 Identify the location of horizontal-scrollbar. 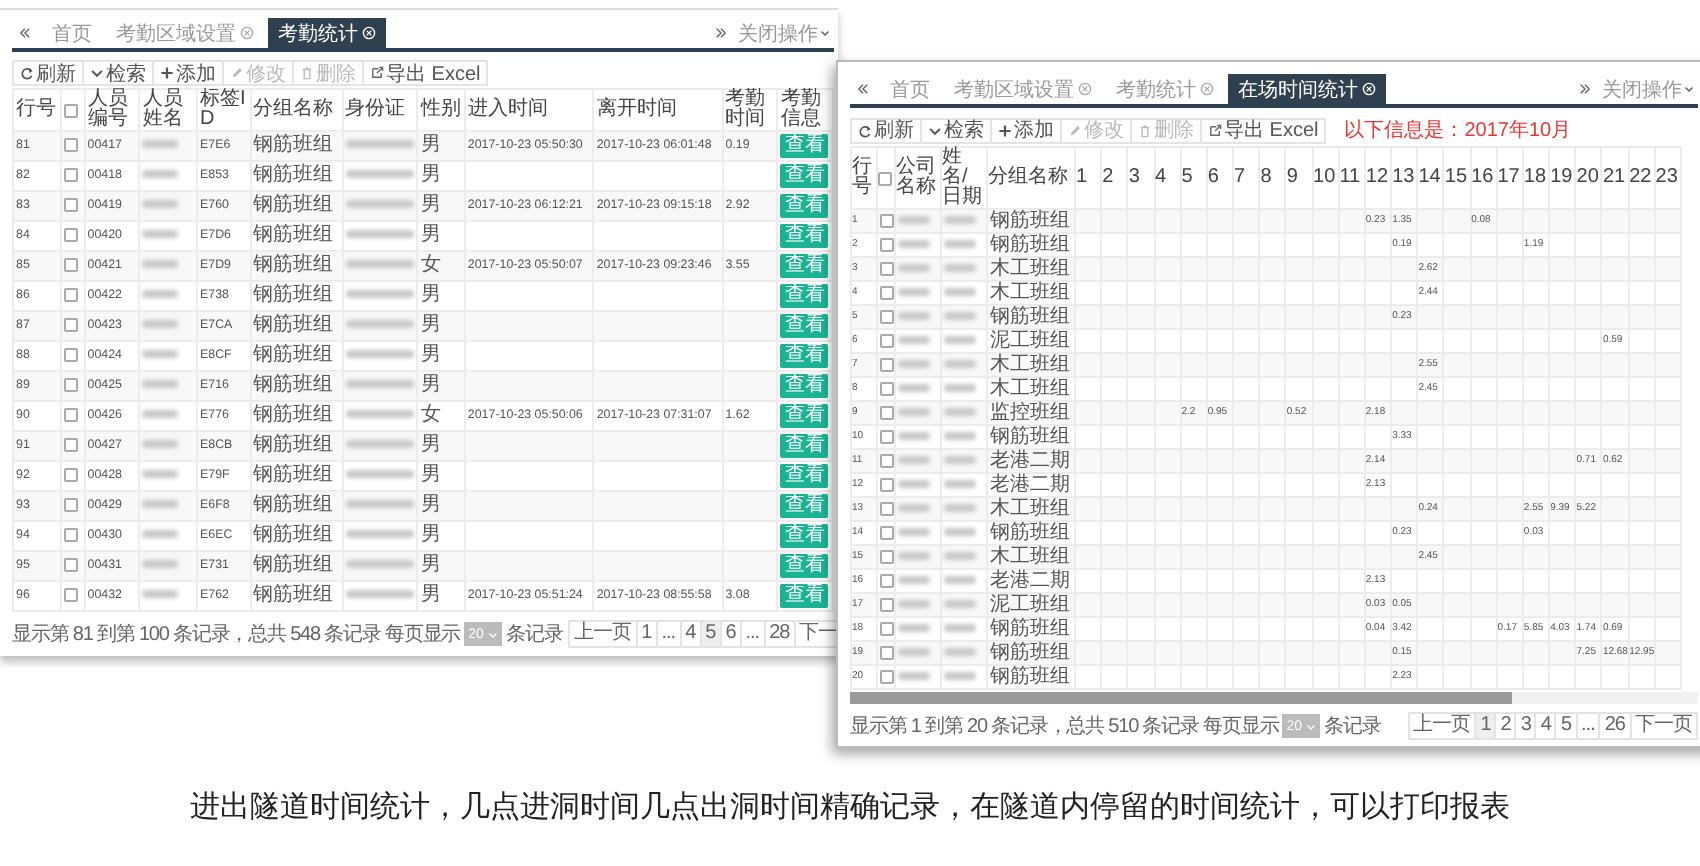
(1274, 698).